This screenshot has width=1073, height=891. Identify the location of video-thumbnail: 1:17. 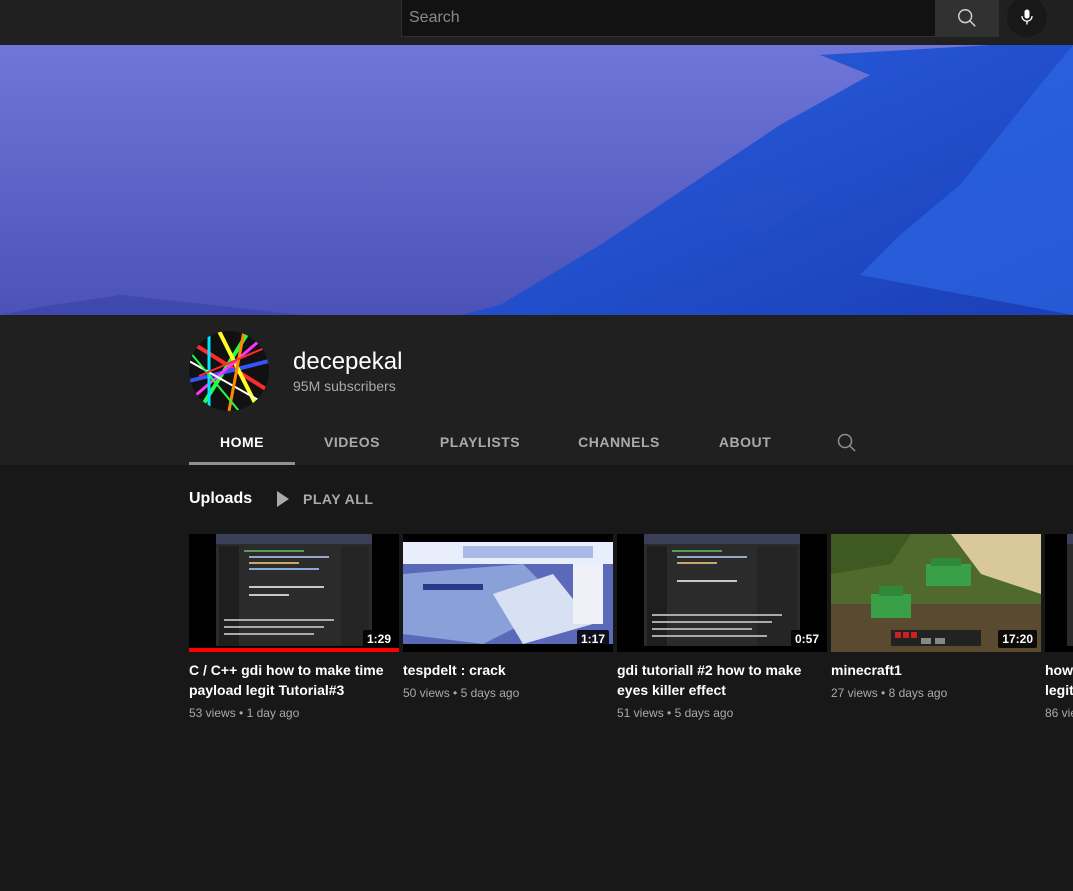
(508, 593).